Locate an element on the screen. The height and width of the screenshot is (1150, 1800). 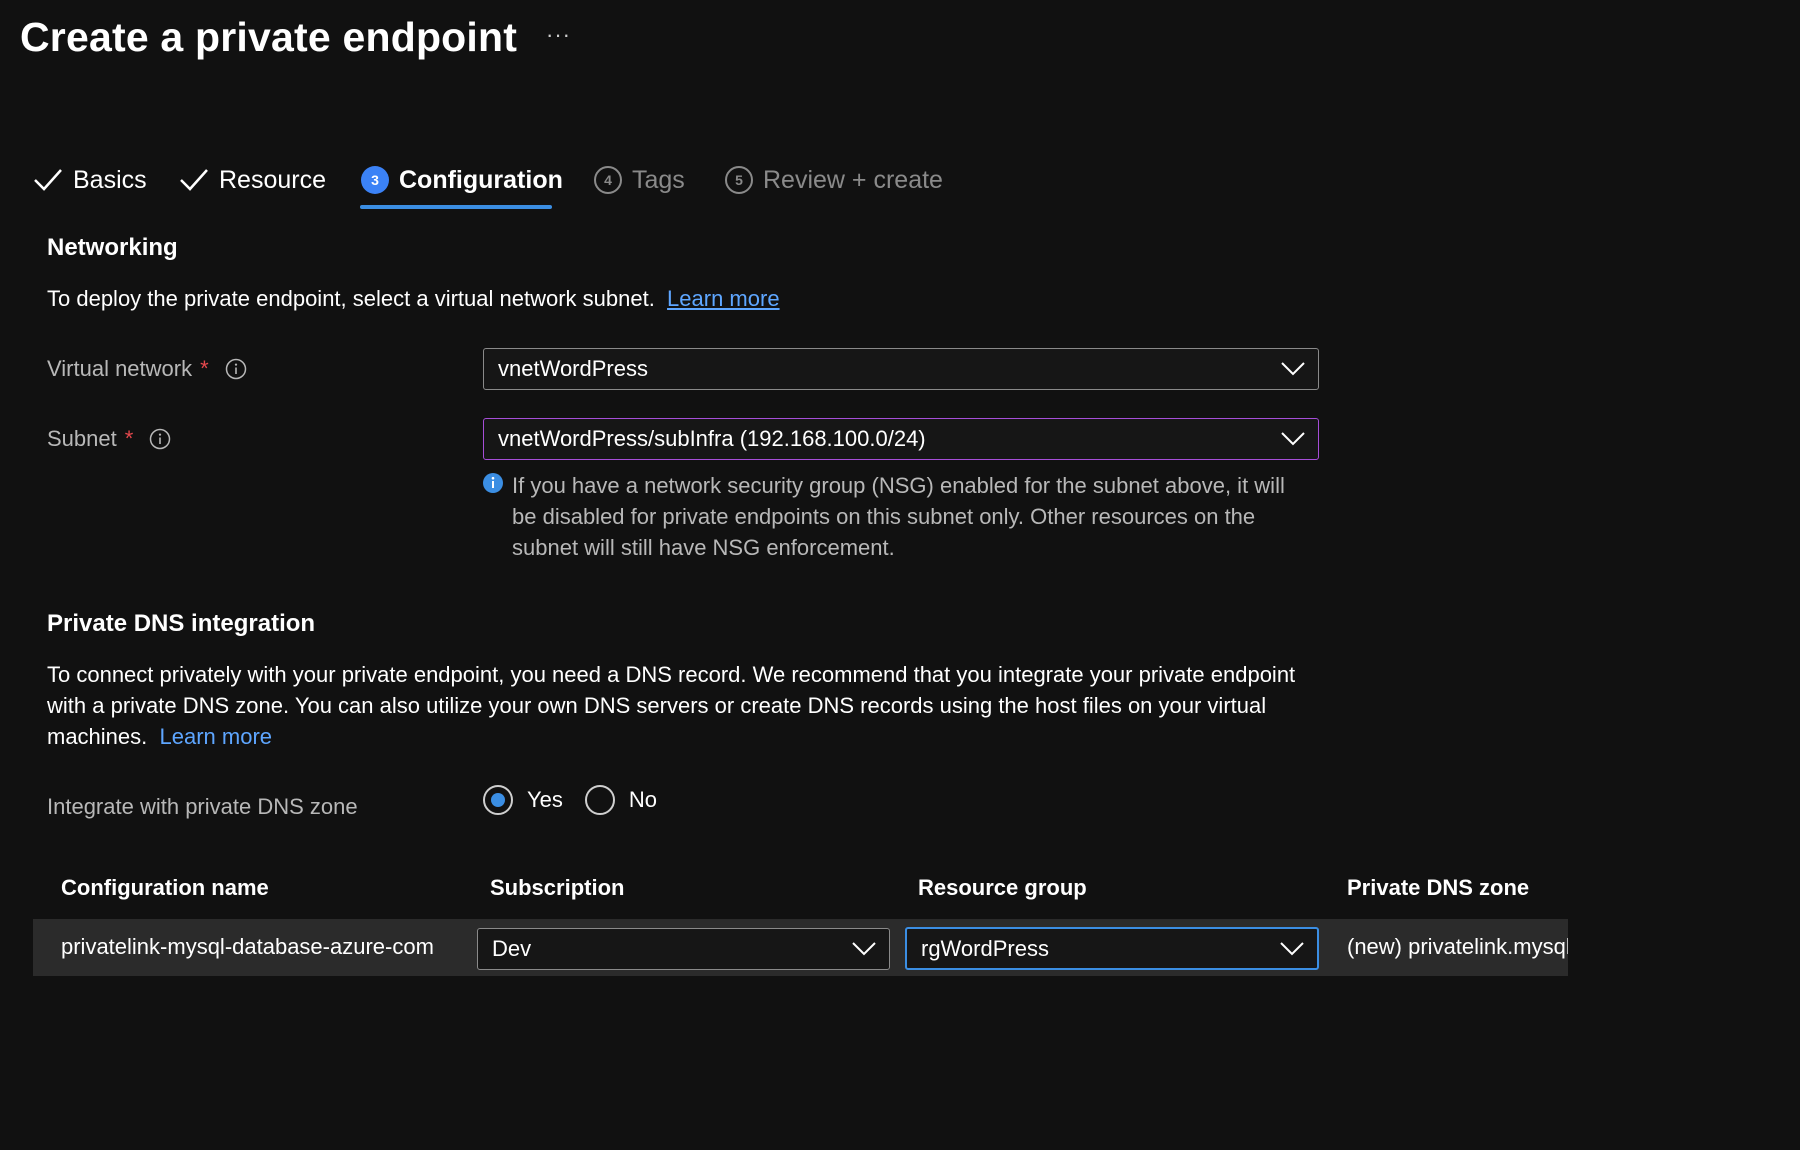
radio-yes-label: Yes is located at coordinates (545, 800).